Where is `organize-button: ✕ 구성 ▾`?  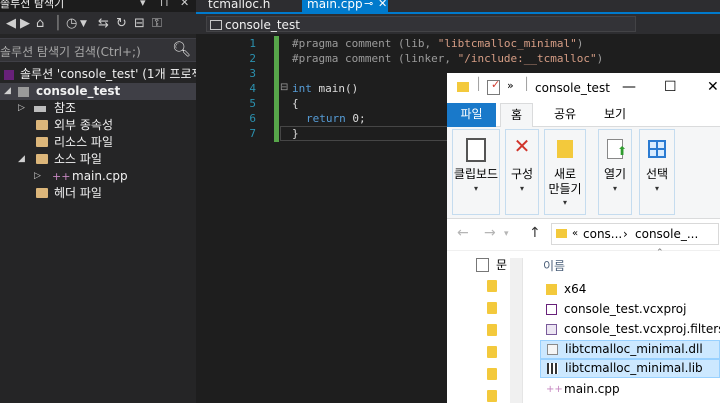 organize-button: ✕ 구성 ▾ is located at coordinates (522, 172).